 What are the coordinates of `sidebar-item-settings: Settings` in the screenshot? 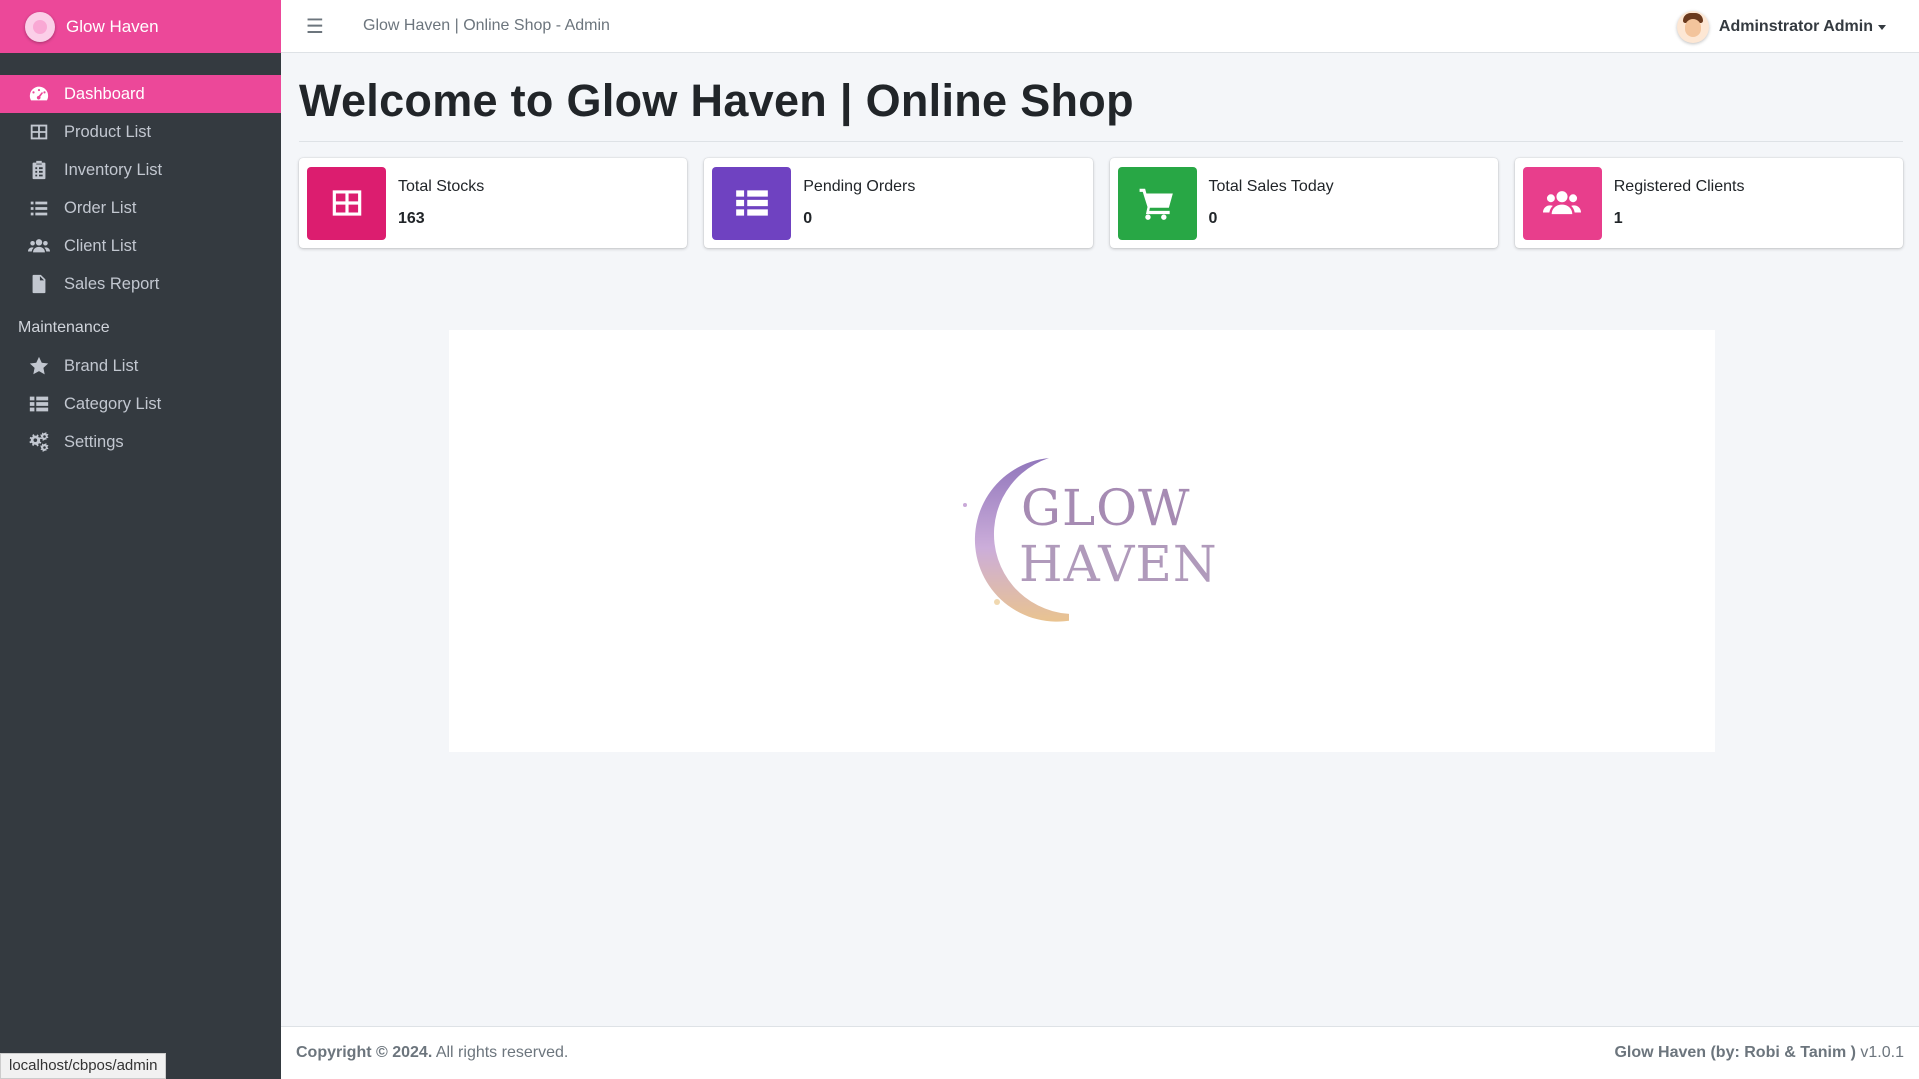 It's located at (140, 442).